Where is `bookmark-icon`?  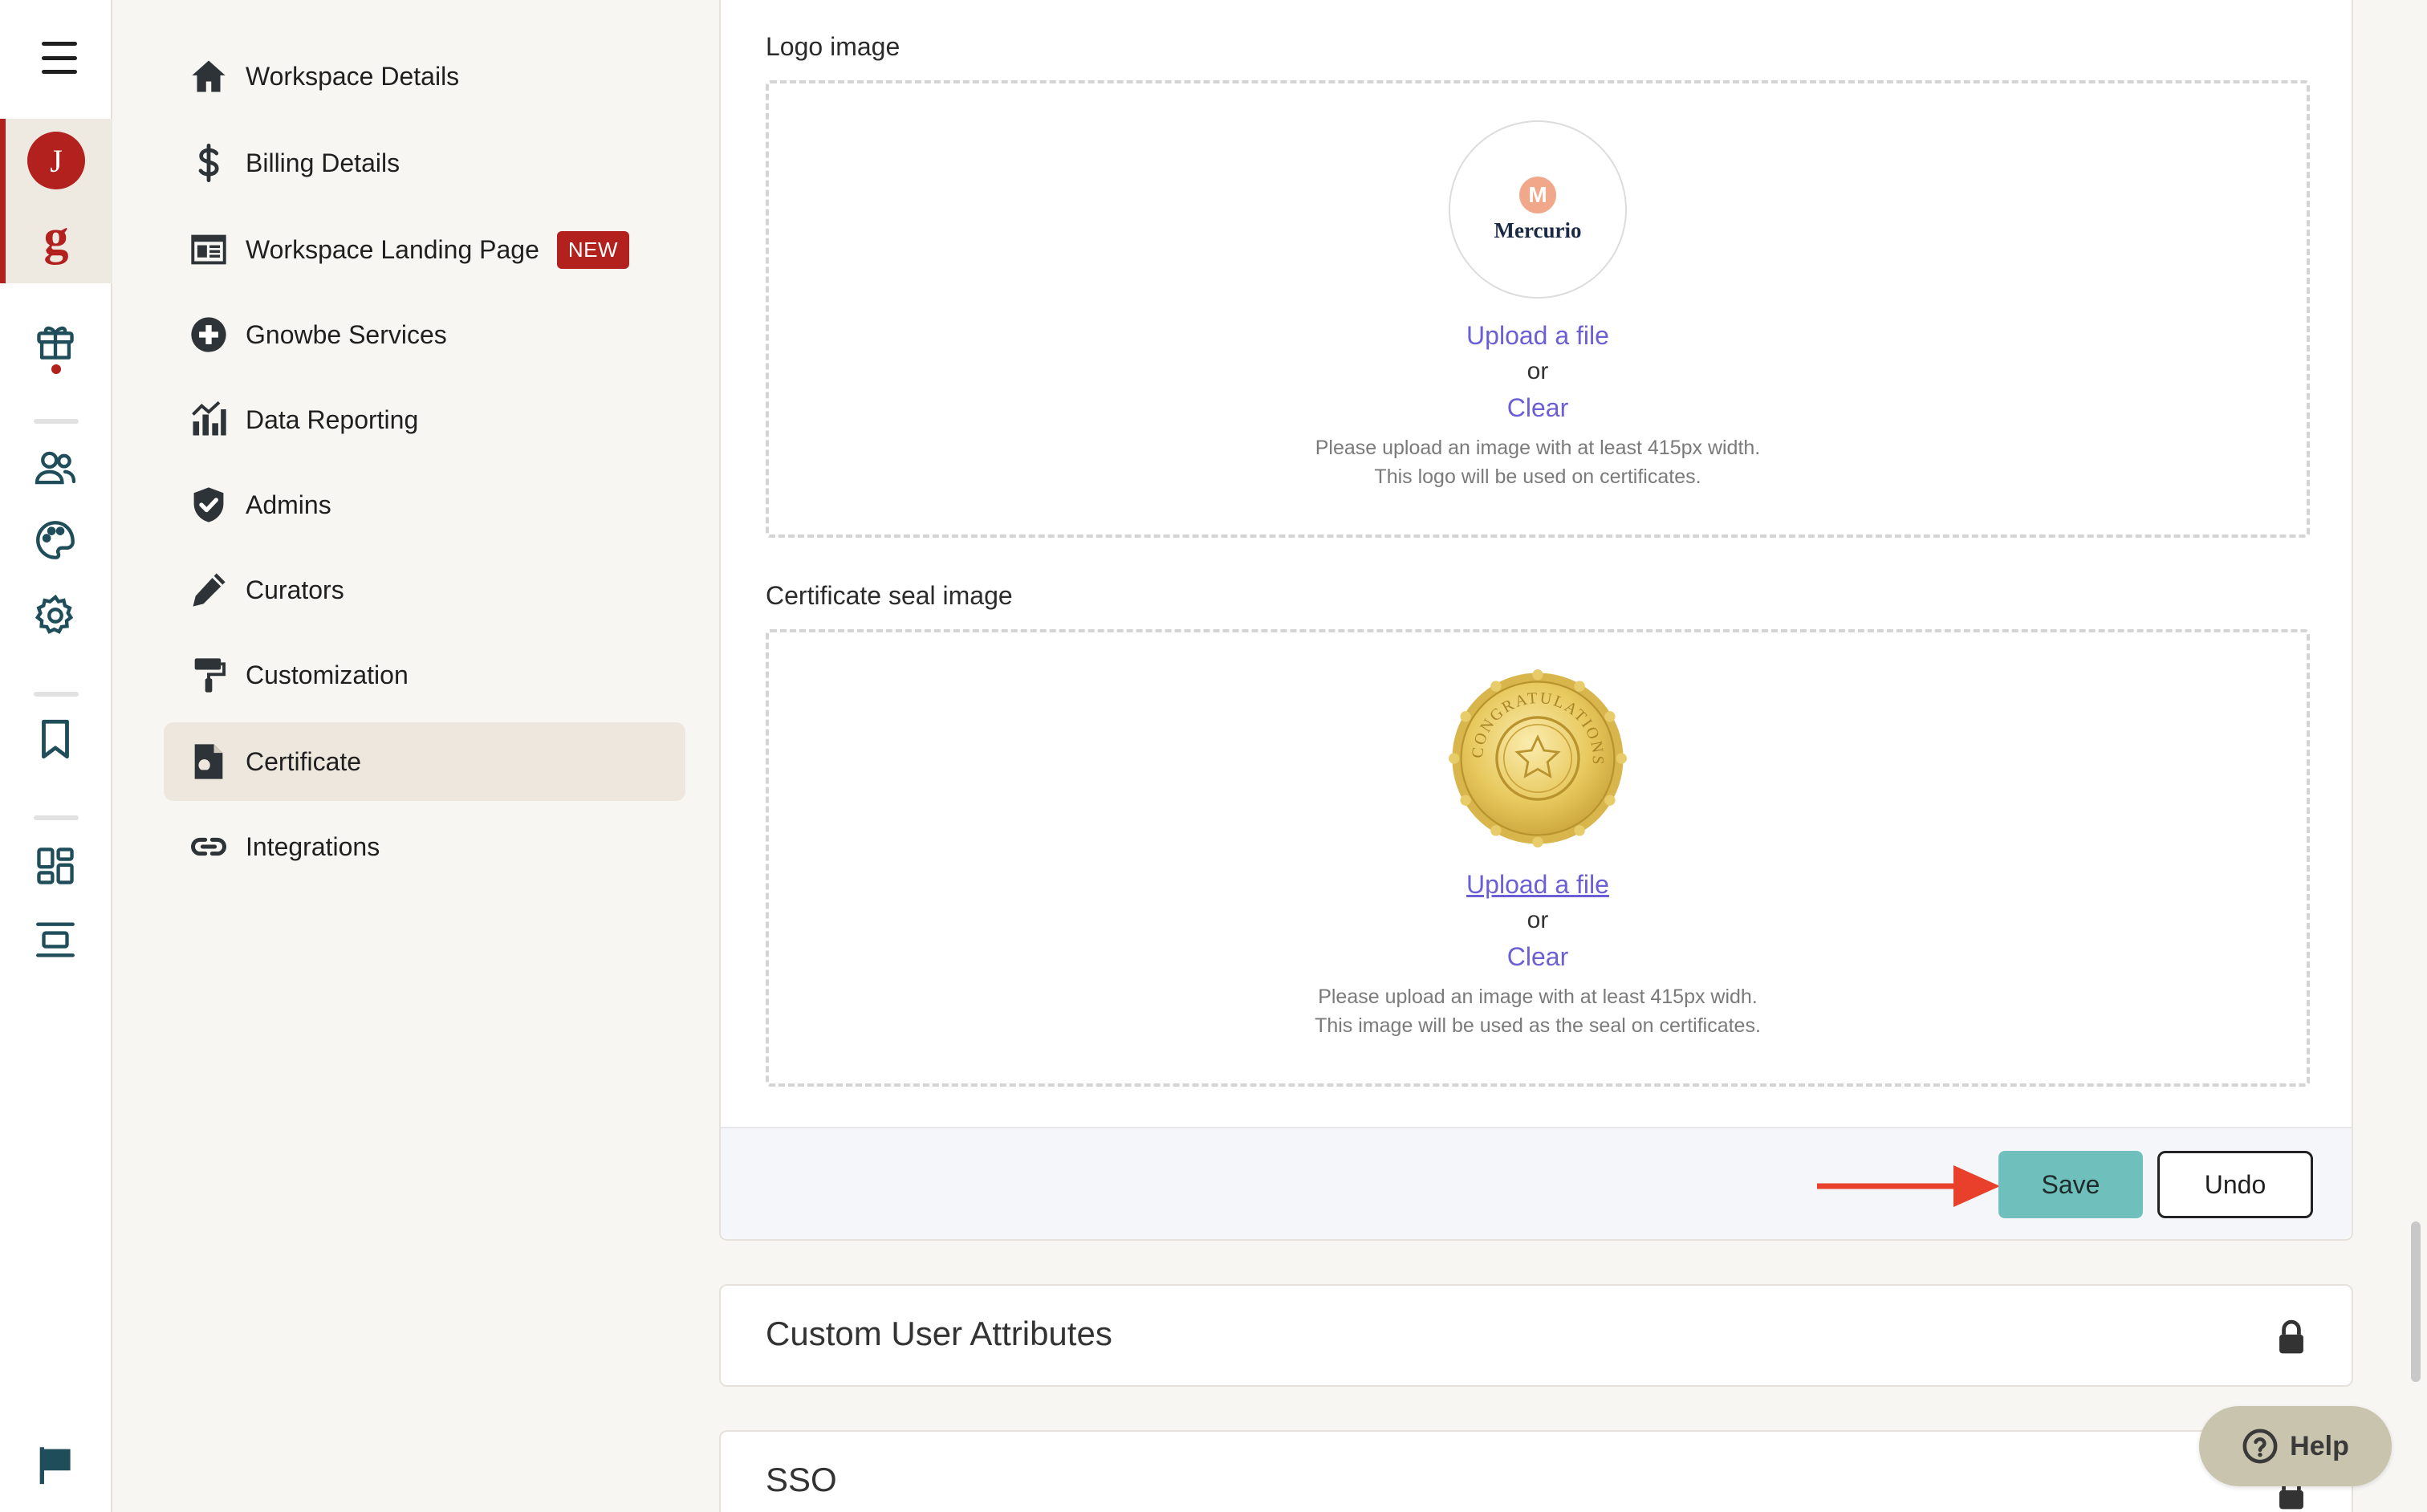
bookmark-icon is located at coordinates (56, 739).